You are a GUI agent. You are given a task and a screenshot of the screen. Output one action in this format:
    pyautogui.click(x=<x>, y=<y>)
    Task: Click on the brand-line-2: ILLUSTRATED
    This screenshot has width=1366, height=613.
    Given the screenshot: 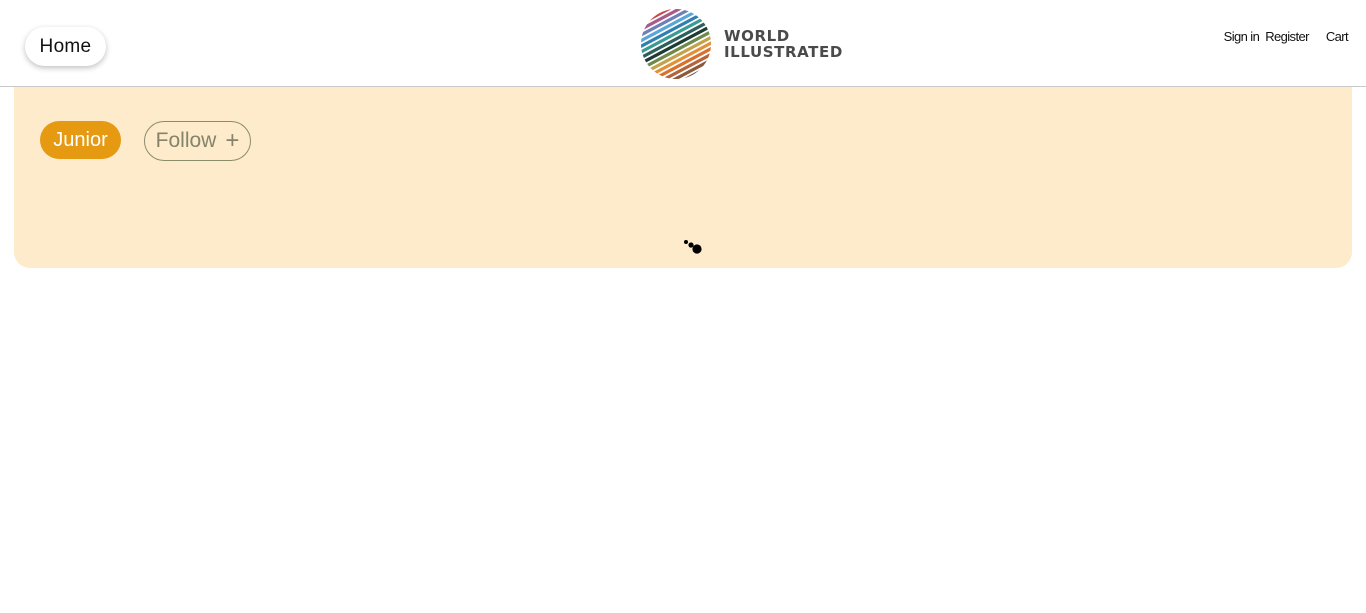 What is the action you would take?
    pyautogui.click(x=783, y=52)
    